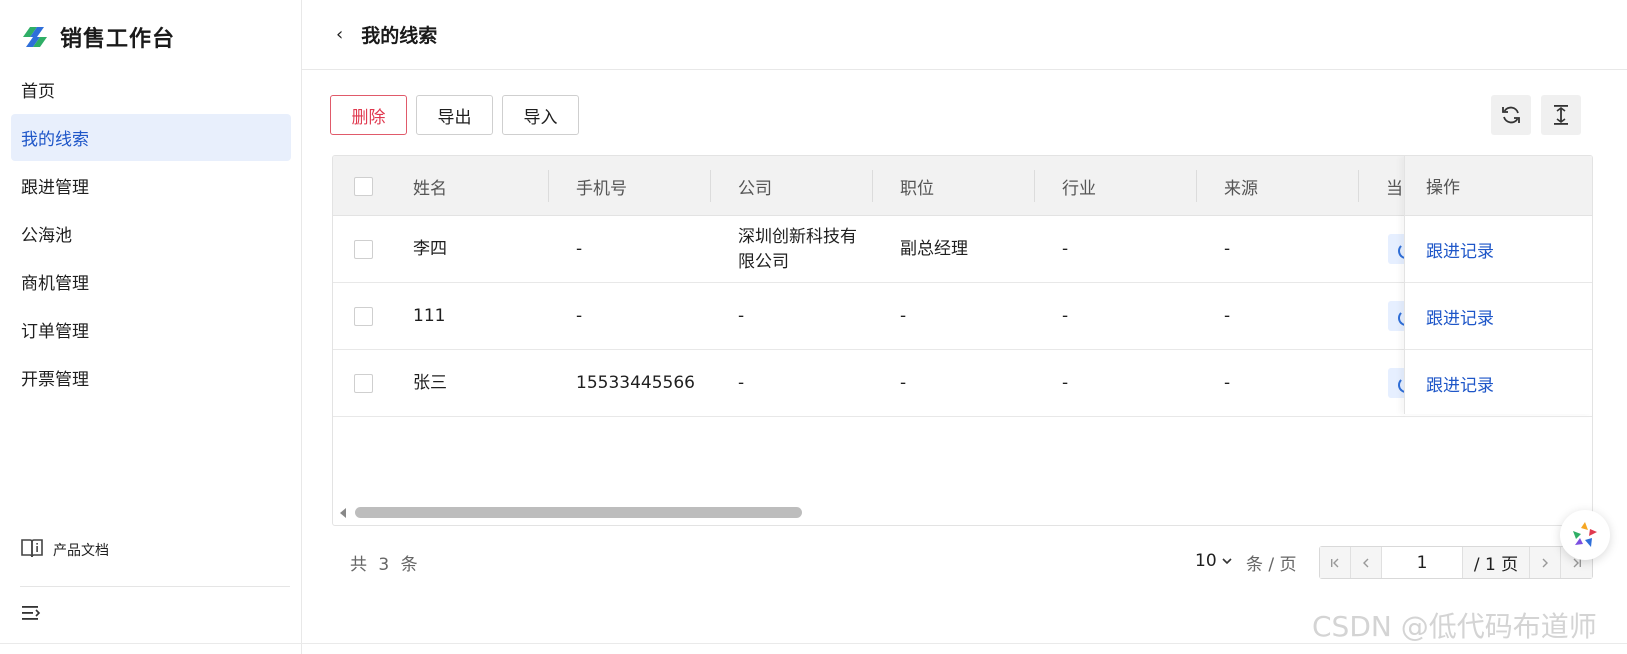 This screenshot has width=1627, height=654. What do you see at coordinates (81, 551) in the screenshot?
I see `product-docs-label: 产品文档` at bounding box center [81, 551].